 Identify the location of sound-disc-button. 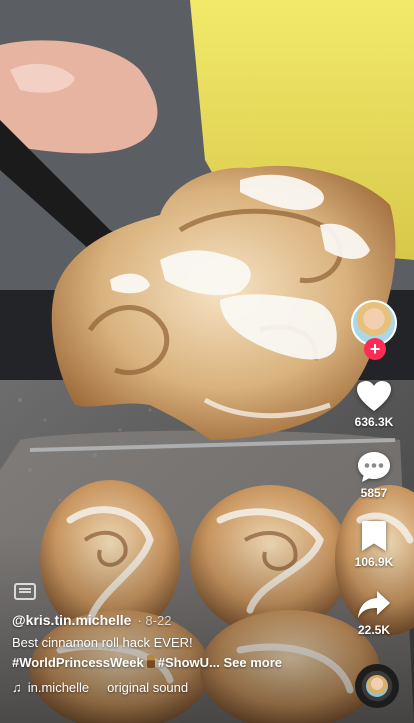
(377, 686).